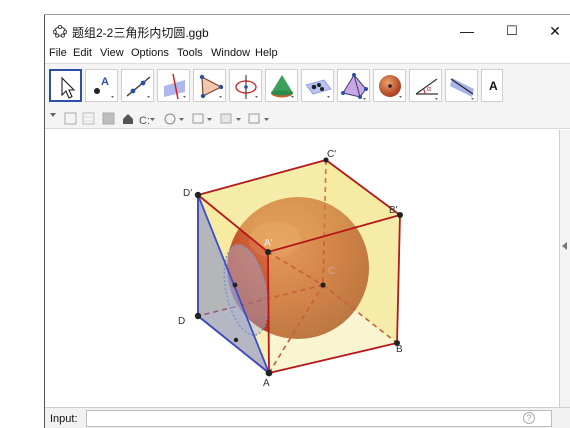 This screenshot has height=428, width=570. I want to click on label-b: B, so click(399, 349).